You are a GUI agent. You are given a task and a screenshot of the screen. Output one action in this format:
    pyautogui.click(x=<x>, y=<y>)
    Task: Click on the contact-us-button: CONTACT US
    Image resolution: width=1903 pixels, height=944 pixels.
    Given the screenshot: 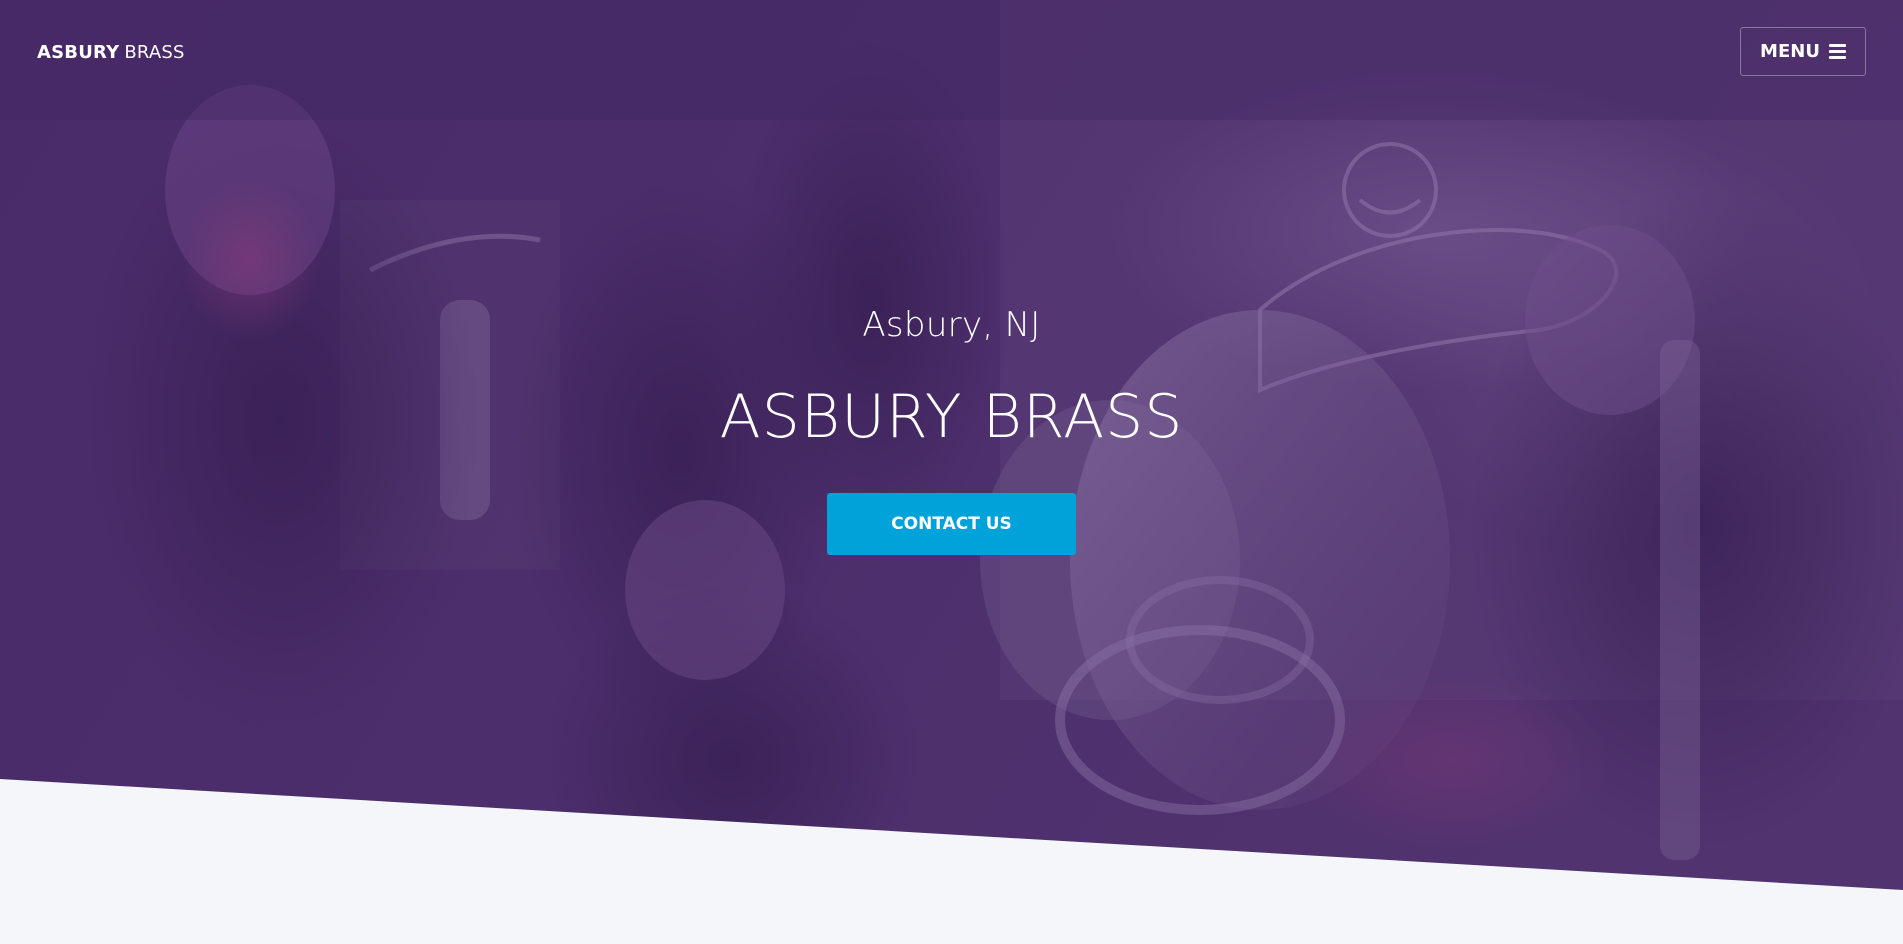 What is the action you would take?
    pyautogui.click(x=951, y=524)
    